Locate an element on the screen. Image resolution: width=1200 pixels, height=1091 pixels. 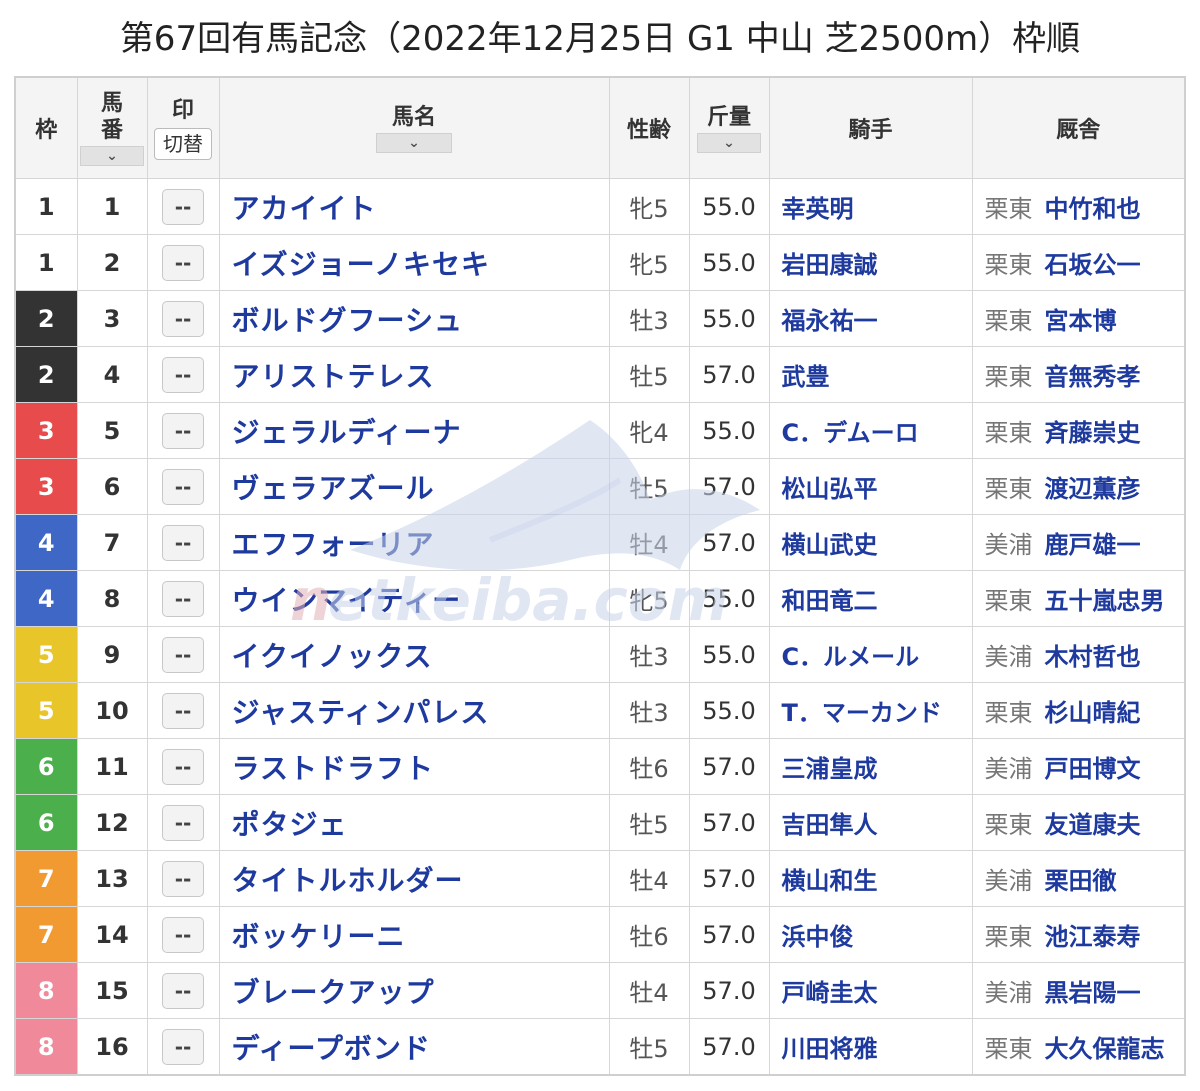
umaban-cell: 2 is located at coordinates (112, 262).